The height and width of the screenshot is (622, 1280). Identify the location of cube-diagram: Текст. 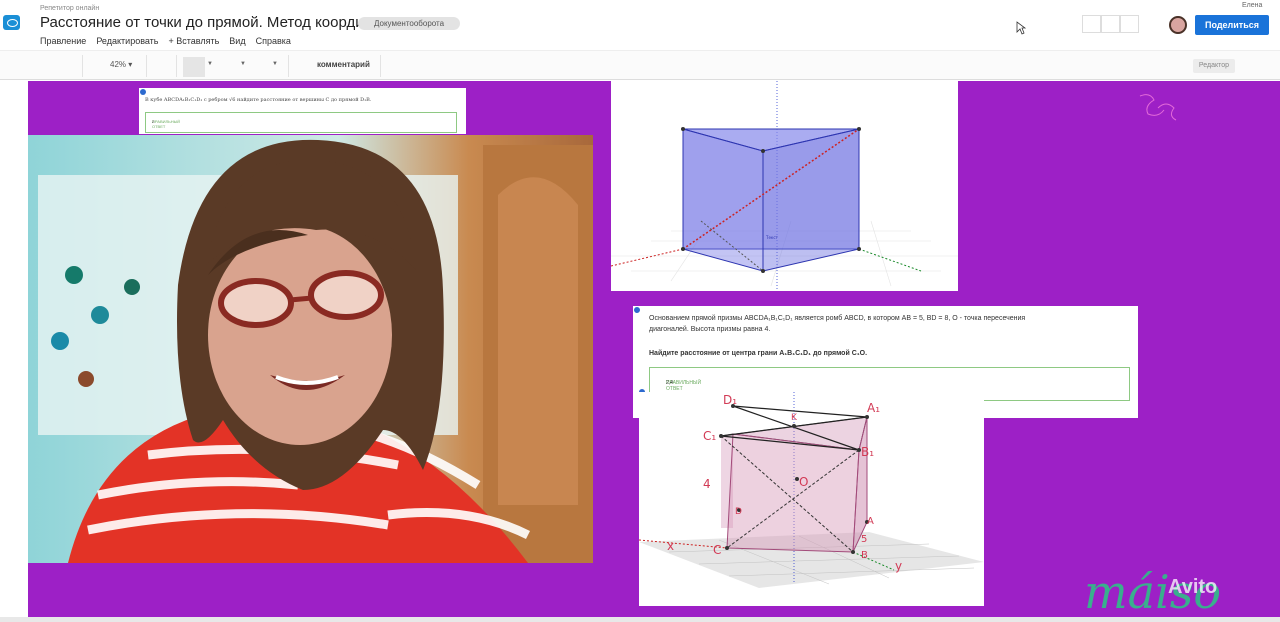
(784, 186).